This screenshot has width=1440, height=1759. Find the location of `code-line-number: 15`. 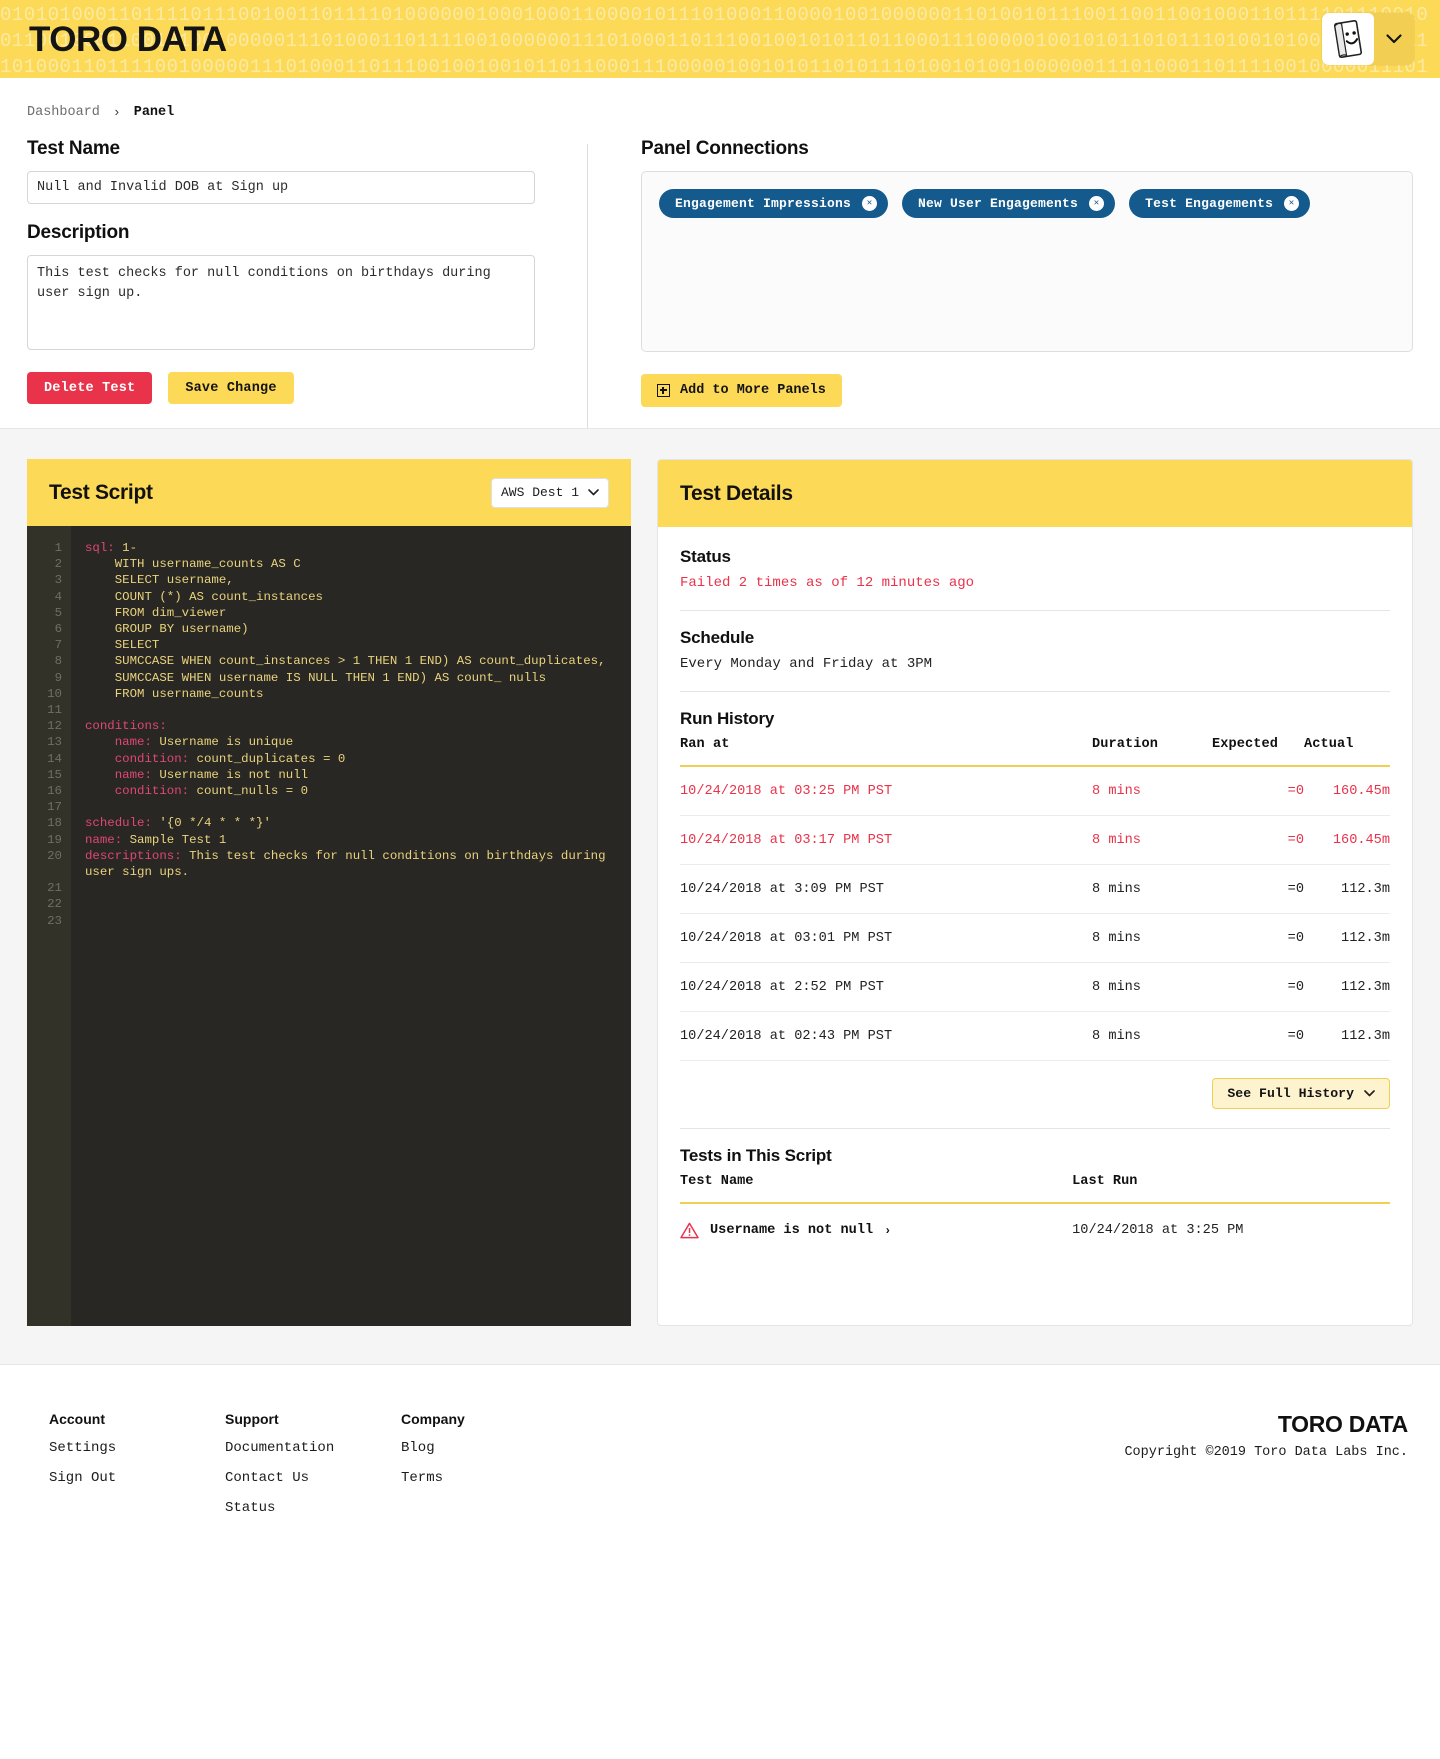

code-line-number: 15 is located at coordinates (54, 774).